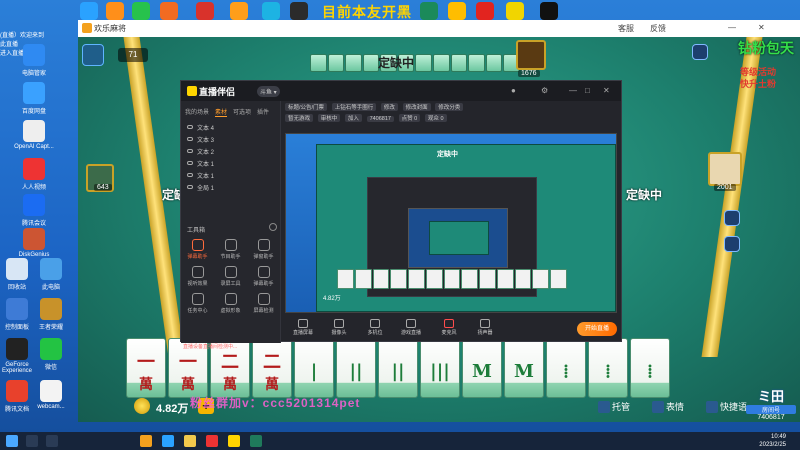 This screenshot has width=800, height=450. What do you see at coordinates (34, 98) in the screenshot?
I see `desktop-icon-baidu-netdisk: 百度网盘` at bounding box center [34, 98].